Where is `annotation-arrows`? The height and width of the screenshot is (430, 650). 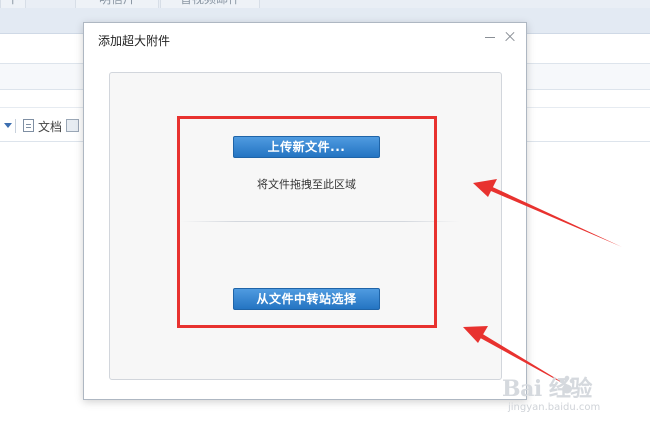 annotation-arrows is located at coordinates (542, 284).